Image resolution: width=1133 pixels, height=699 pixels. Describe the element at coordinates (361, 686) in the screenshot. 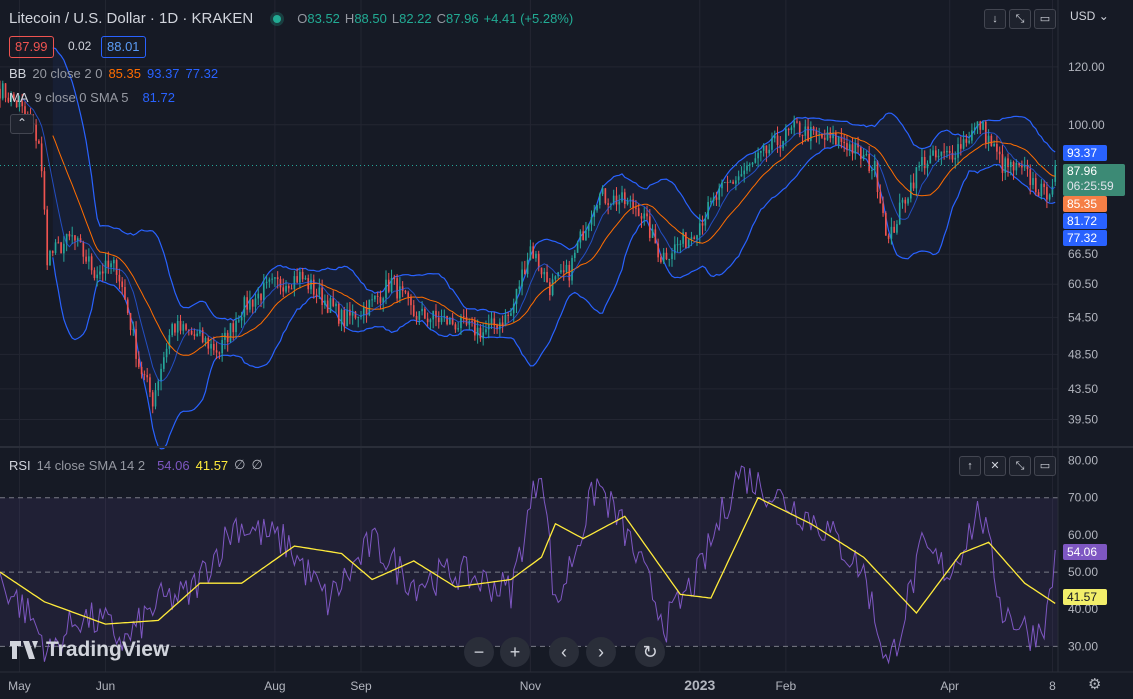

I see `time-tick-label: Sep` at that location.